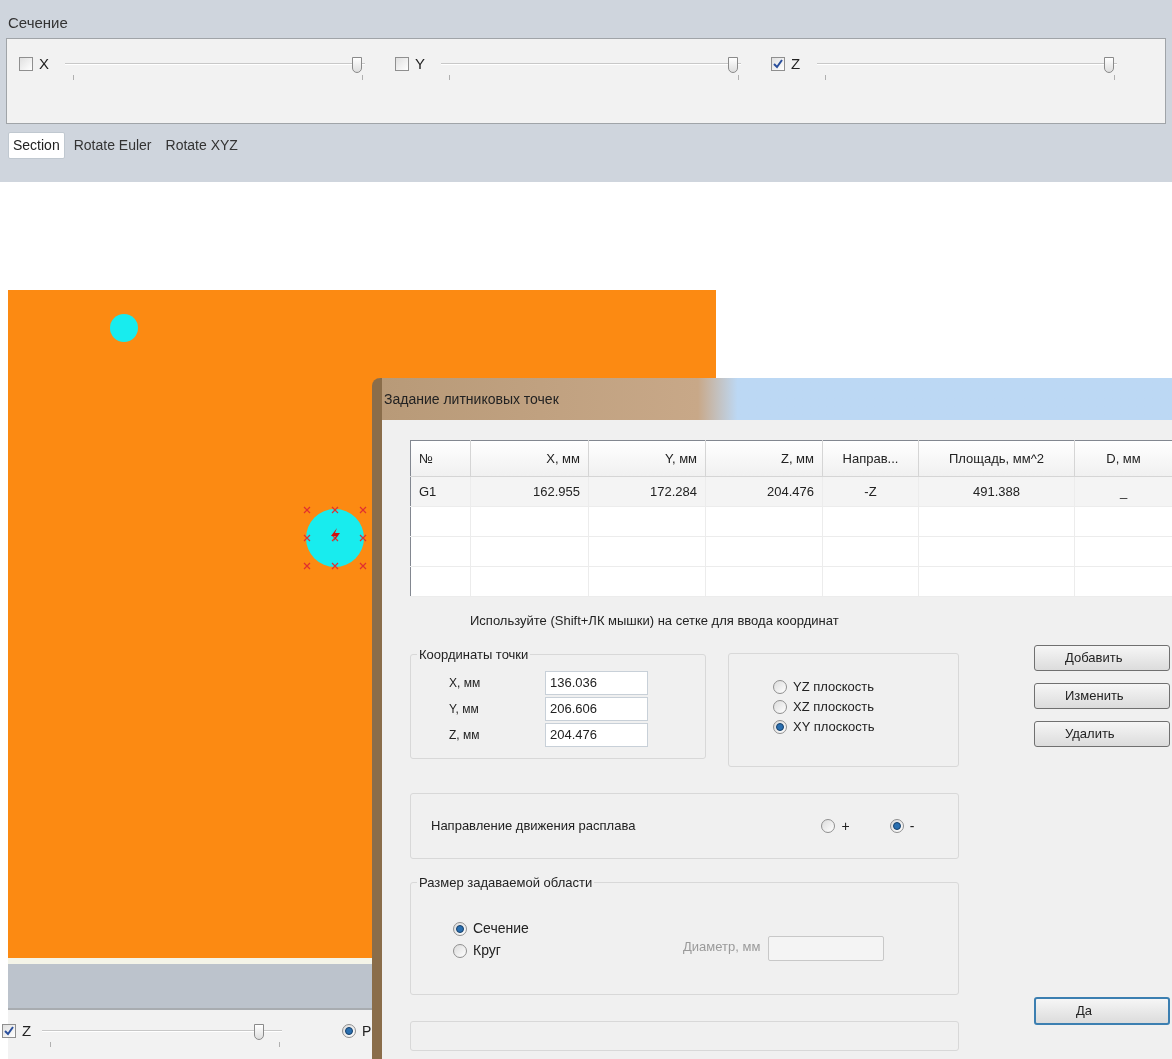  I want to click on column-header: №, so click(440, 458).